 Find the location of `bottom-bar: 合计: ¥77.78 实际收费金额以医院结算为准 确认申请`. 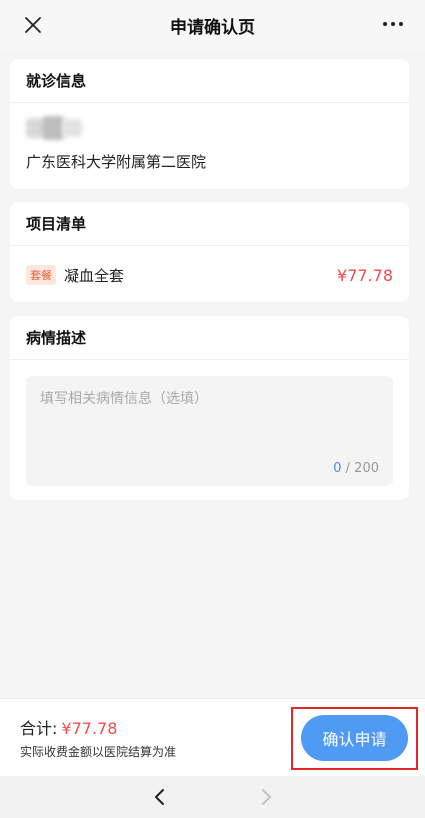

bottom-bar: 合计: ¥77.78 实际收费金额以医院结算为准 确认申请 is located at coordinates (212, 737).